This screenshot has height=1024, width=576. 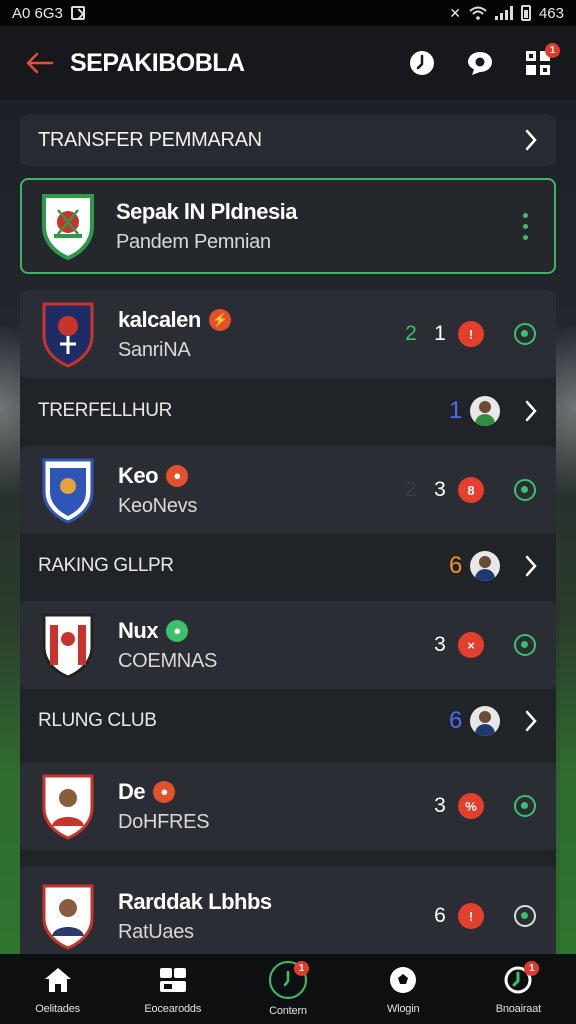 I want to click on sub-row: TRERFELLHUR 1, so click(x=288, y=411).